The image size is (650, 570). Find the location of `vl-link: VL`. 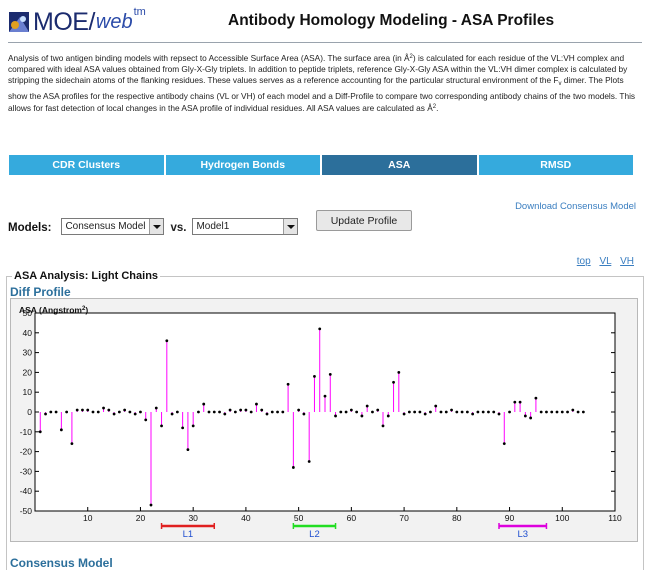

vl-link: VL is located at coordinates (605, 261).